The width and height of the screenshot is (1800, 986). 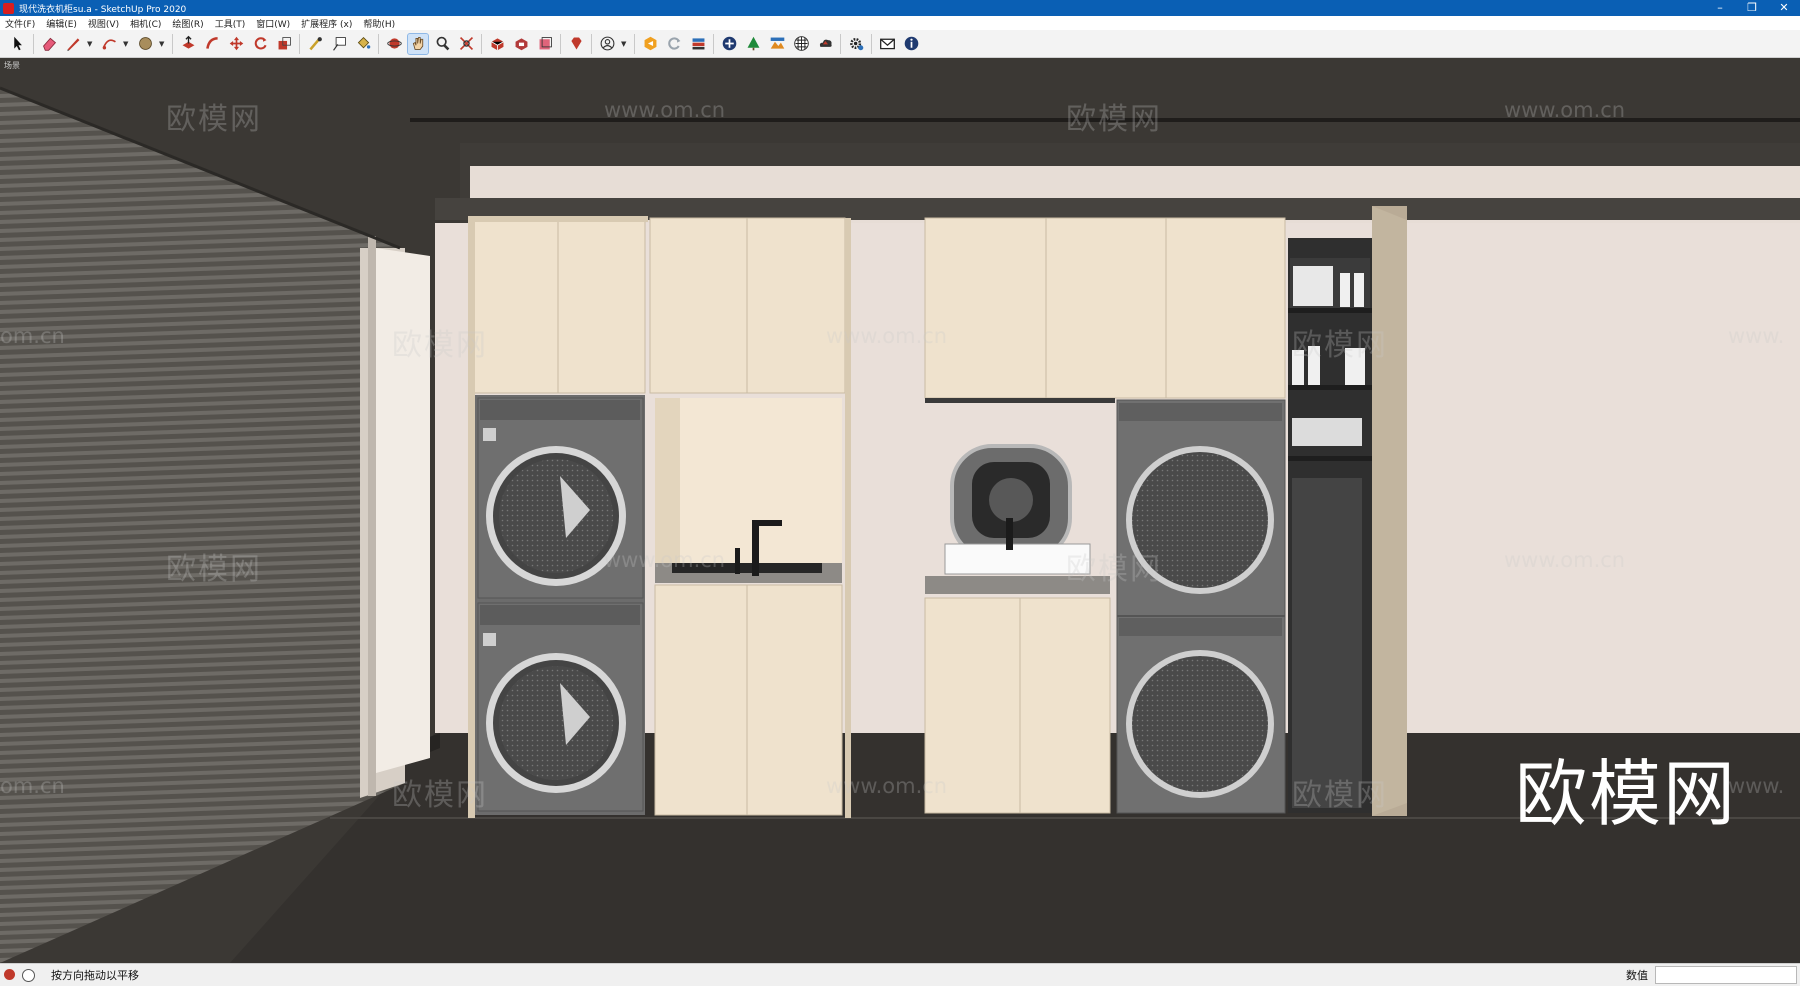 I want to click on cloud-upload-icon, so click(x=825, y=43).